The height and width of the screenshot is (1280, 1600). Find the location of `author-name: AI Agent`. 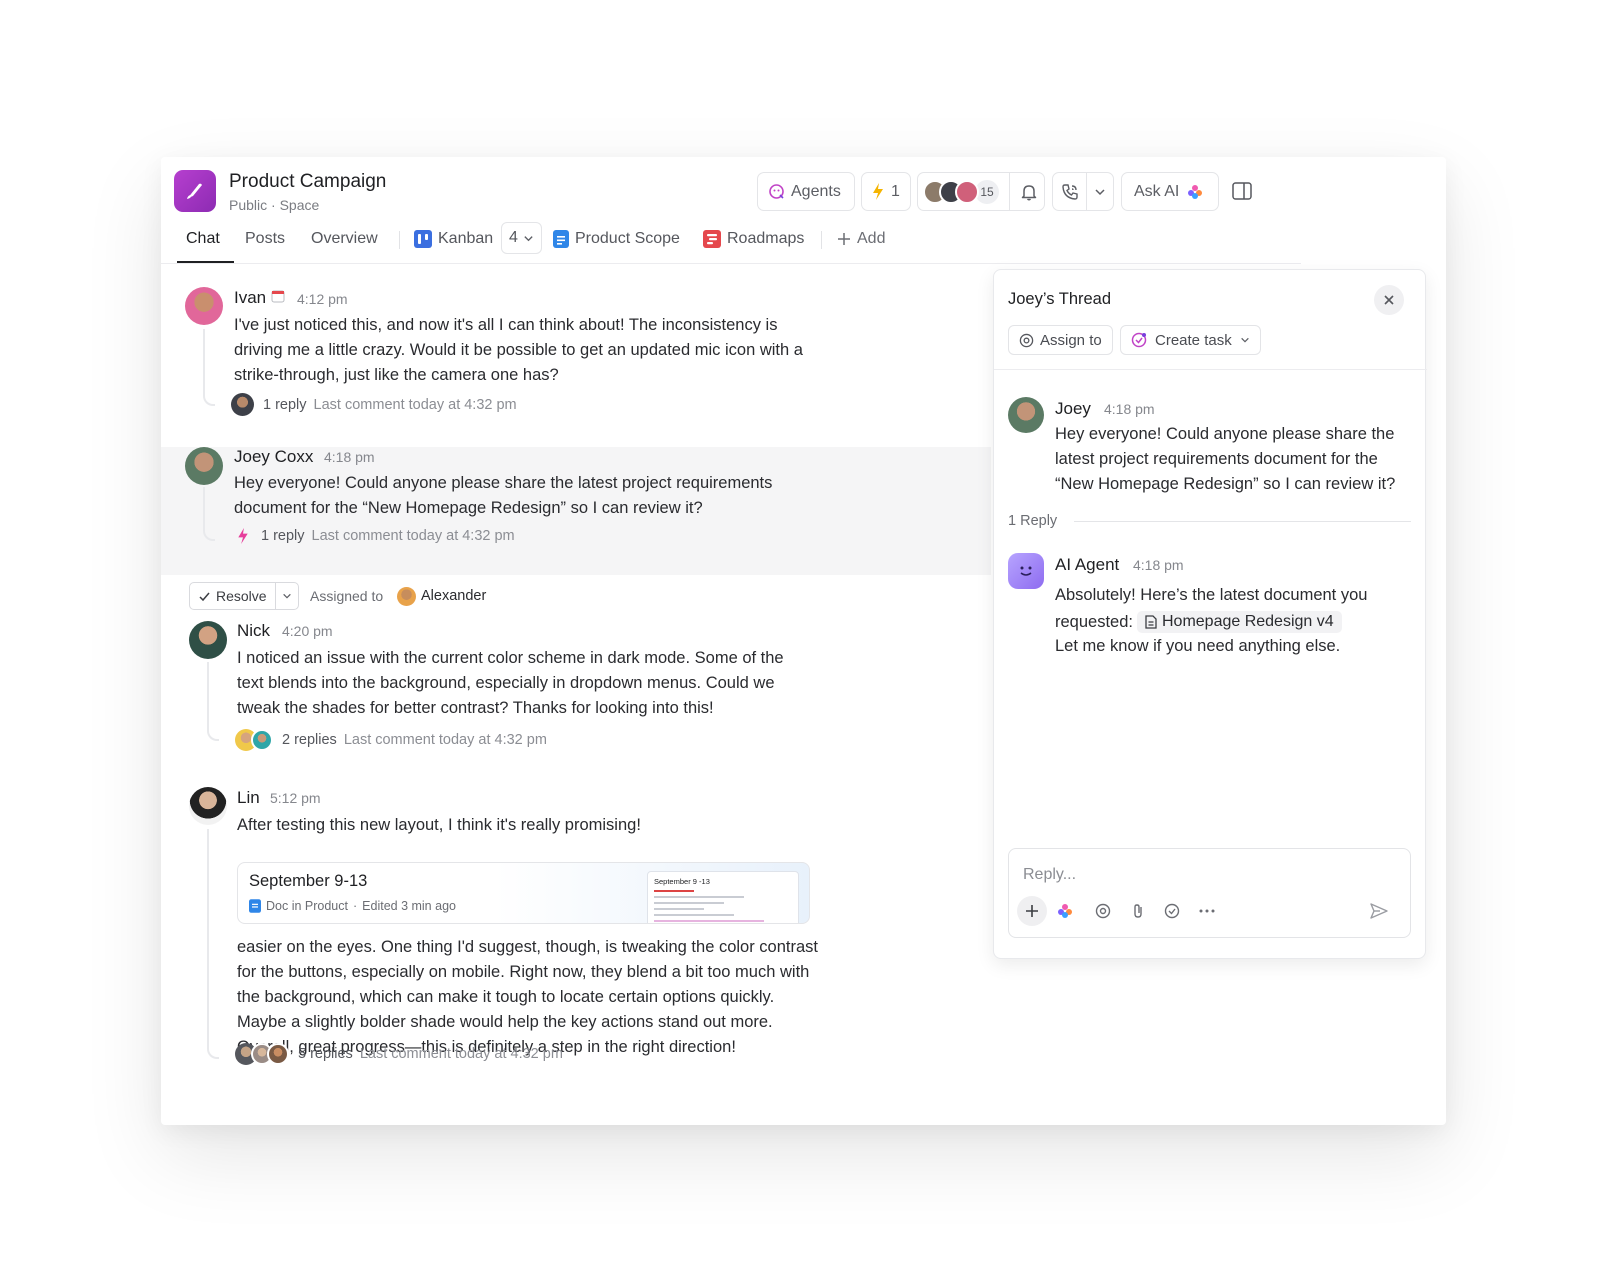

author-name: AI Agent is located at coordinates (1087, 565).